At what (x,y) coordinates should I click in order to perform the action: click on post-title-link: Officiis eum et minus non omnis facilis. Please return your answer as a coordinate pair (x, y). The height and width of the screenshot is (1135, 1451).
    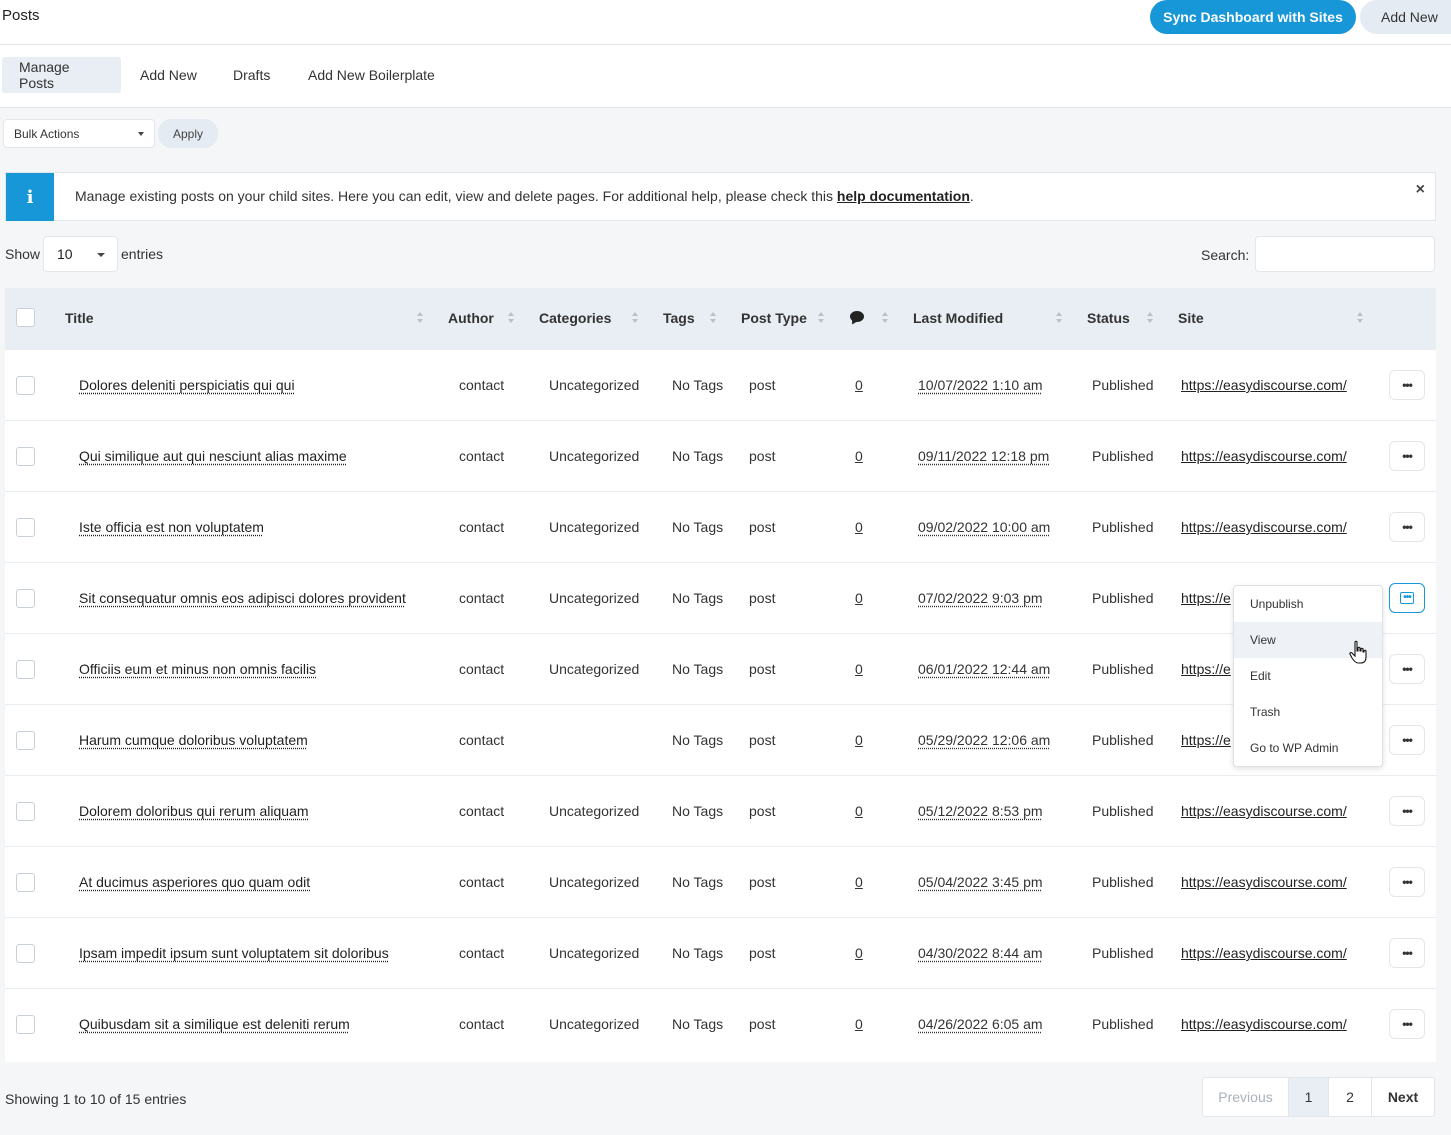
    Looking at the image, I should click on (197, 669).